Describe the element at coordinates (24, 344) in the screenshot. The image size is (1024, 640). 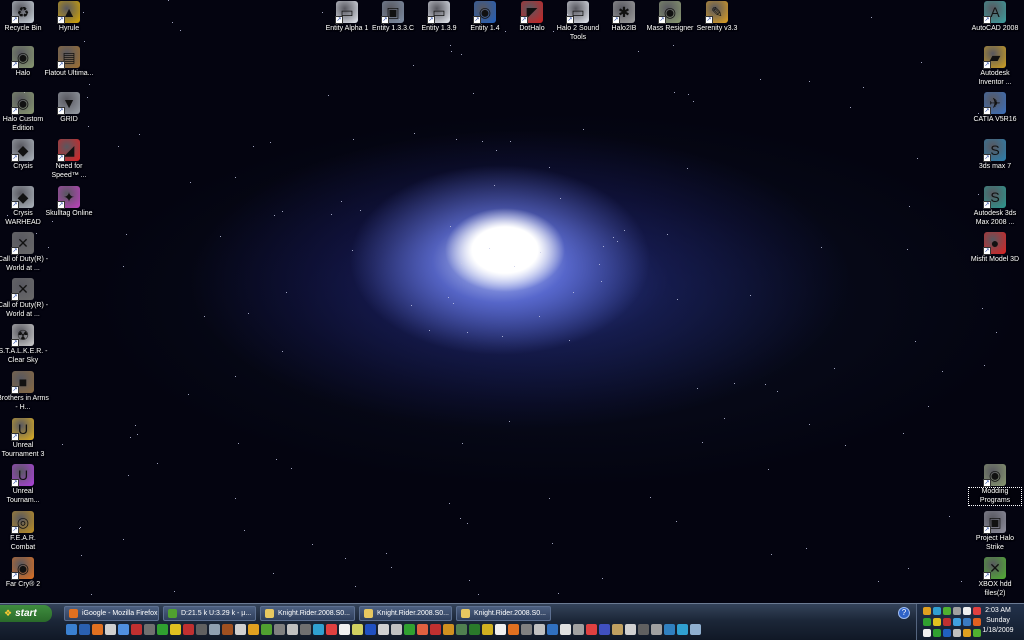
I see `desktop-icon: ☢ ↗ S.T.A.L.K.E.R. - Clear Sky` at that location.